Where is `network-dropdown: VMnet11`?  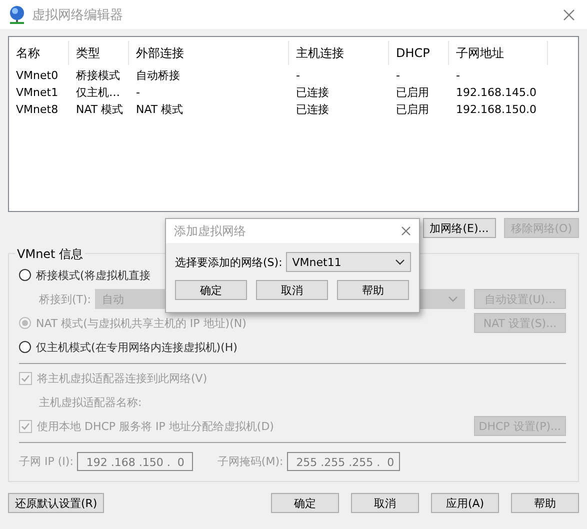 network-dropdown: VMnet11 is located at coordinates (348, 262).